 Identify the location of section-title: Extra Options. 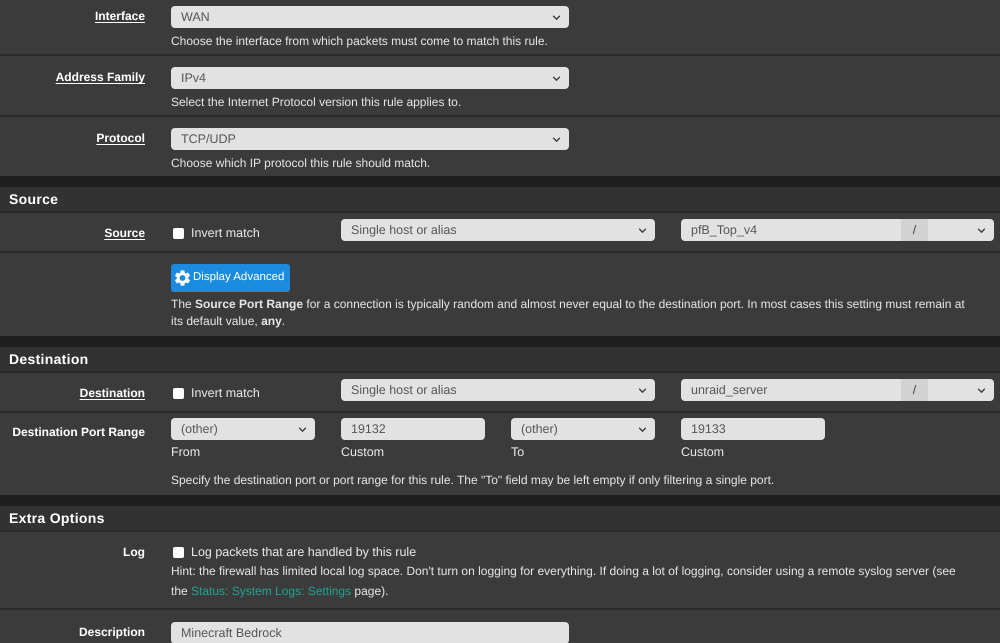
(57, 518).